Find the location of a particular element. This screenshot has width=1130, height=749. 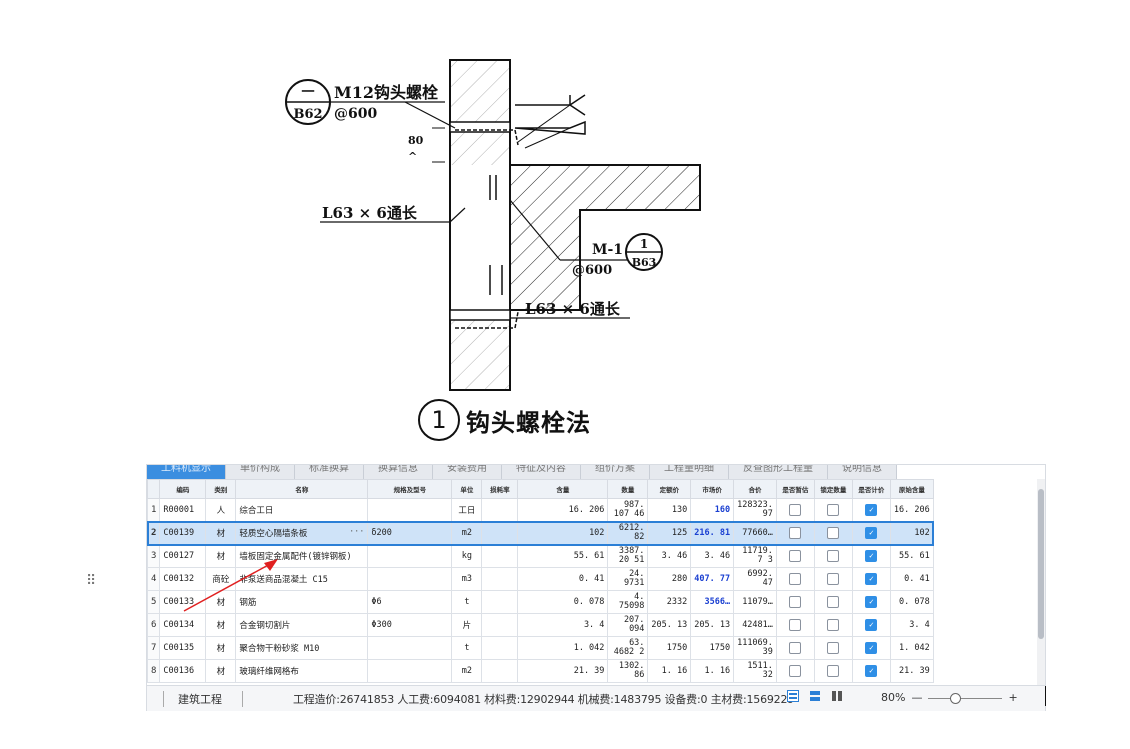

row-spec: Φ300 is located at coordinates (410, 625).